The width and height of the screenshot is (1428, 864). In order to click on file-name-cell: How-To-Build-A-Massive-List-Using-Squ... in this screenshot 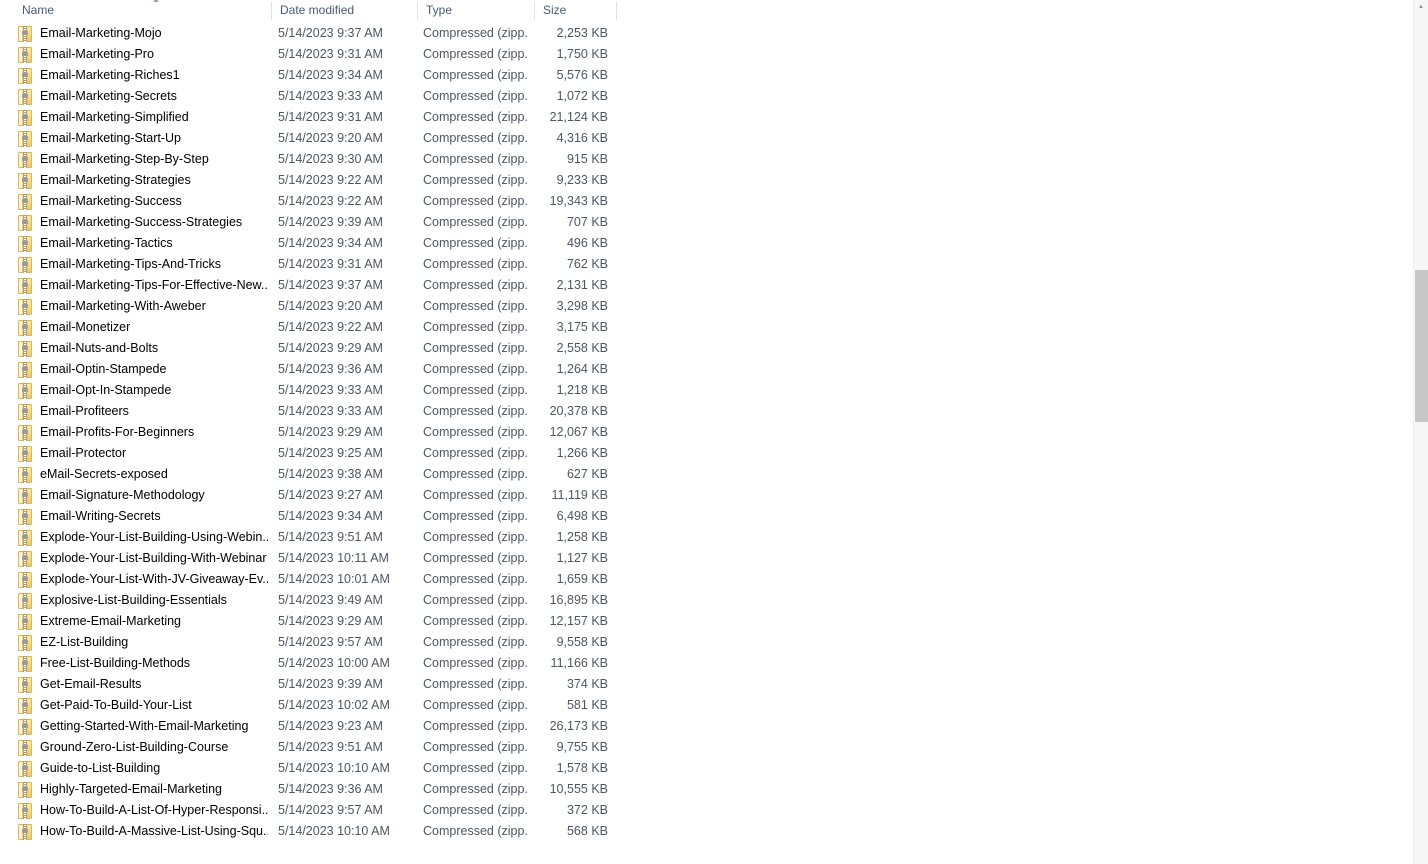, I will do `click(143, 831)`.